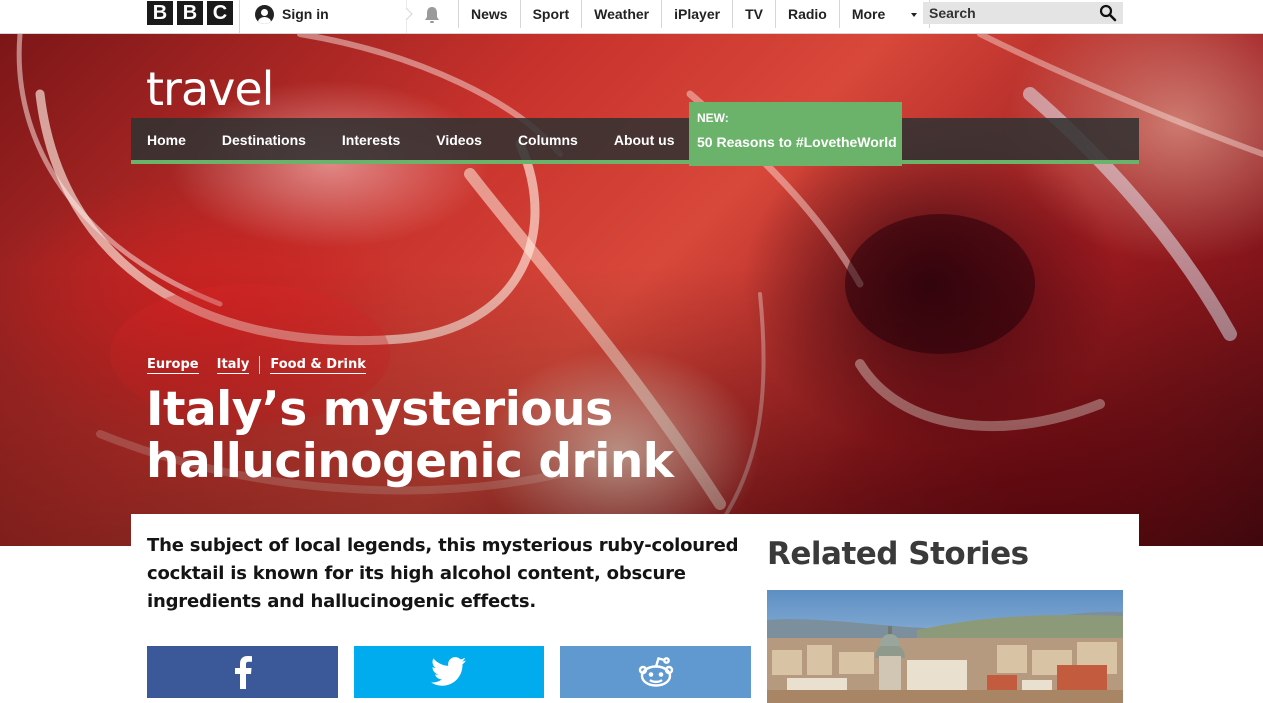  I want to click on search-icon, so click(1108, 13).